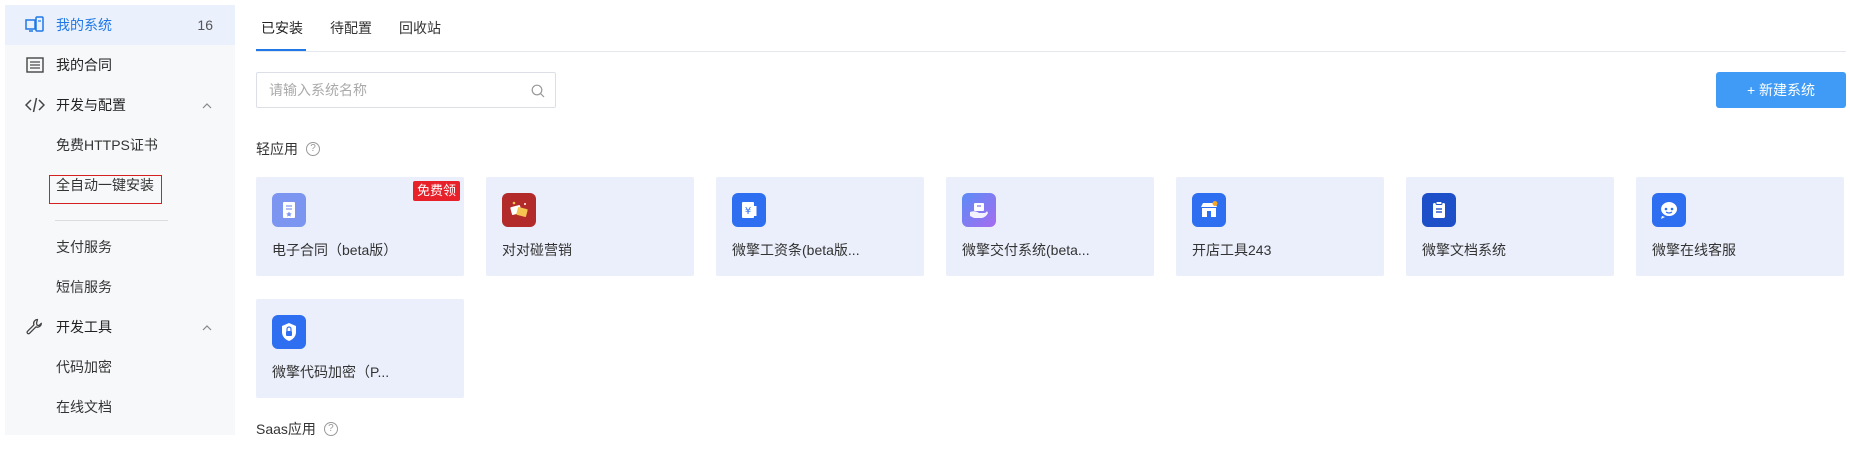 The image size is (1850, 449). I want to click on app-card-docs: 微擎文档系统, so click(1510, 226).